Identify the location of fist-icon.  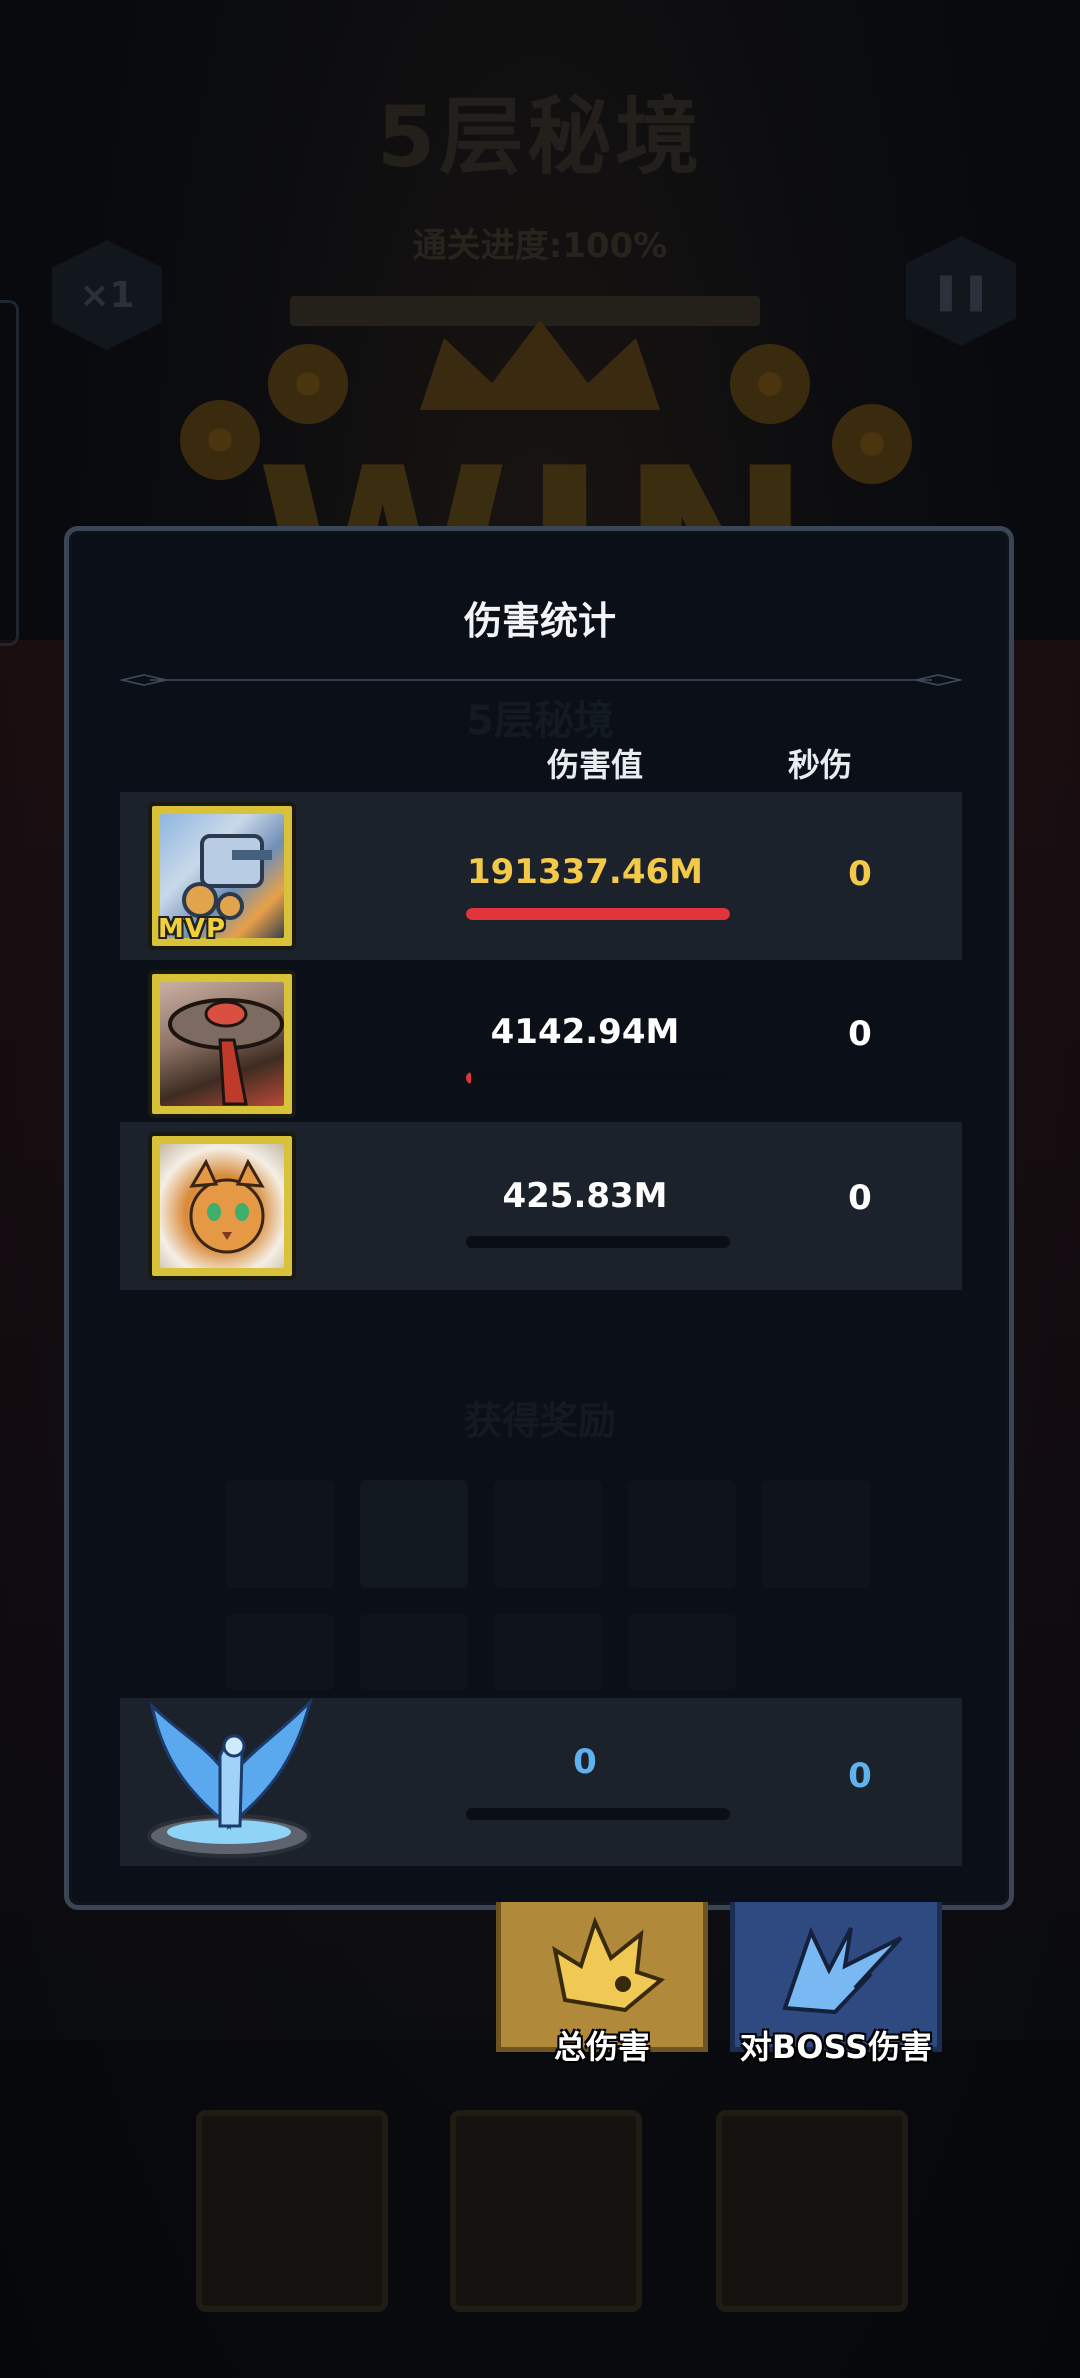
(609, 1964).